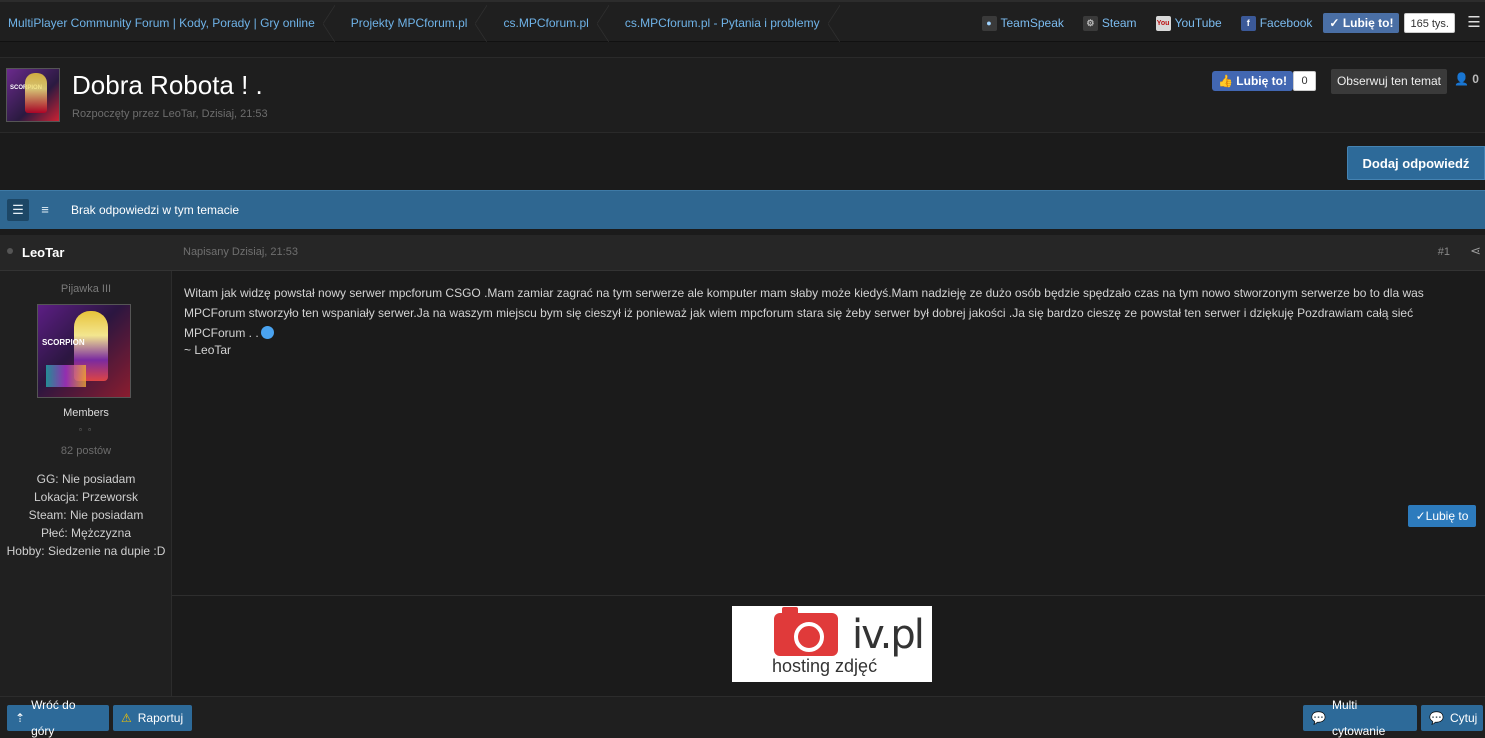 The width and height of the screenshot is (1485, 738). I want to click on signature-divider, so click(828, 595).